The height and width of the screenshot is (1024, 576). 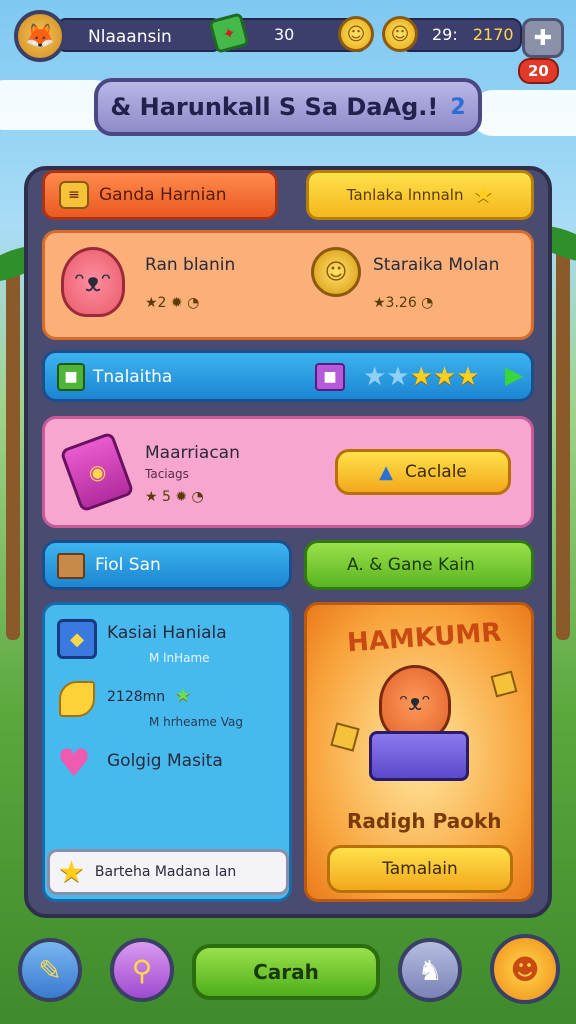 What do you see at coordinates (163, 195) in the screenshot?
I see `tab-left-label: Ganda Harnian` at bounding box center [163, 195].